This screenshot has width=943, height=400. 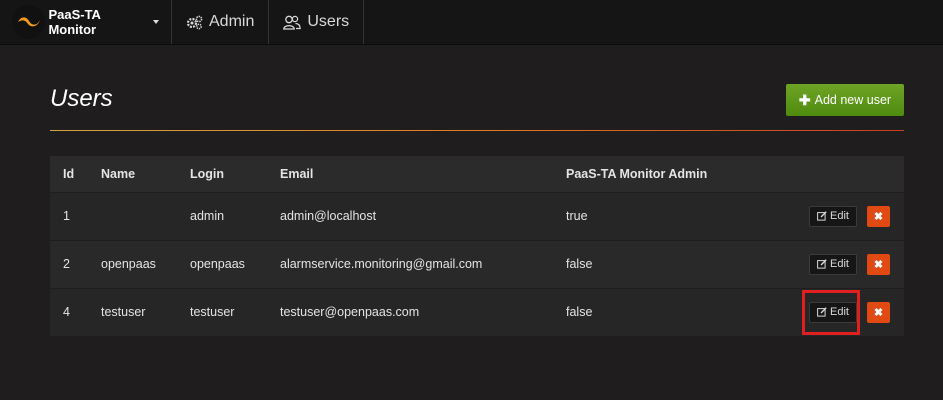 What do you see at coordinates (676, 174) in the screenshot?
I see `header-admin: PaaS-TA Monitor Admin` at bounding box center [676, 174].